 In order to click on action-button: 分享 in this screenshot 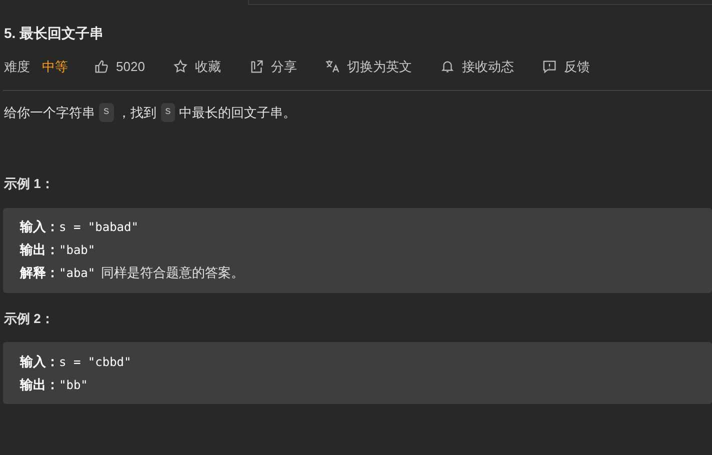, I will do `click(272, 66)`.